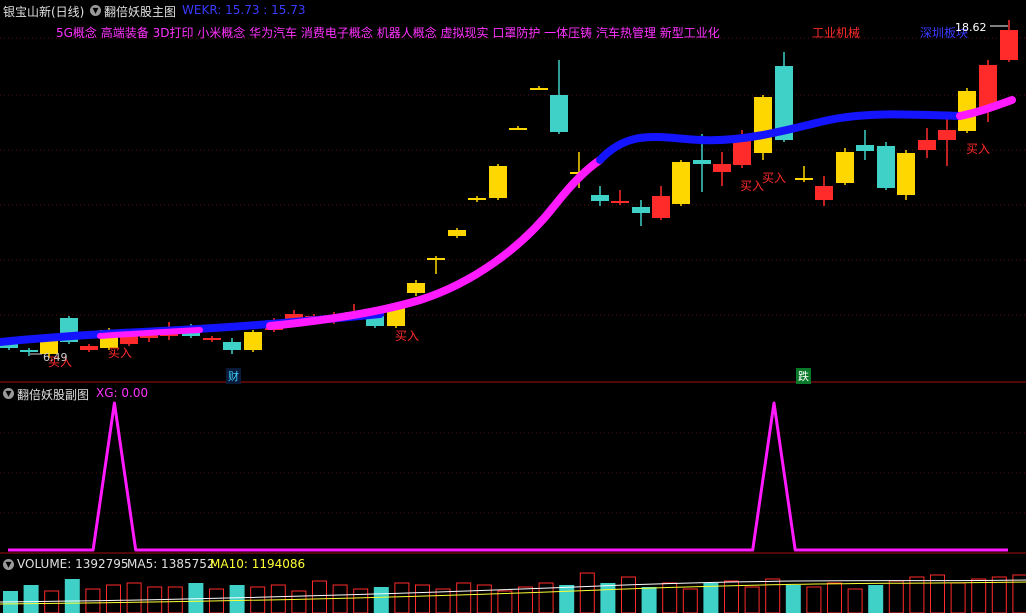 Image resolution: width=1026 pixels, height=613 pixels. I want to click on sub-header: ▾ 翻倍妖股副图 XG: 0.00, so click(513, 394).